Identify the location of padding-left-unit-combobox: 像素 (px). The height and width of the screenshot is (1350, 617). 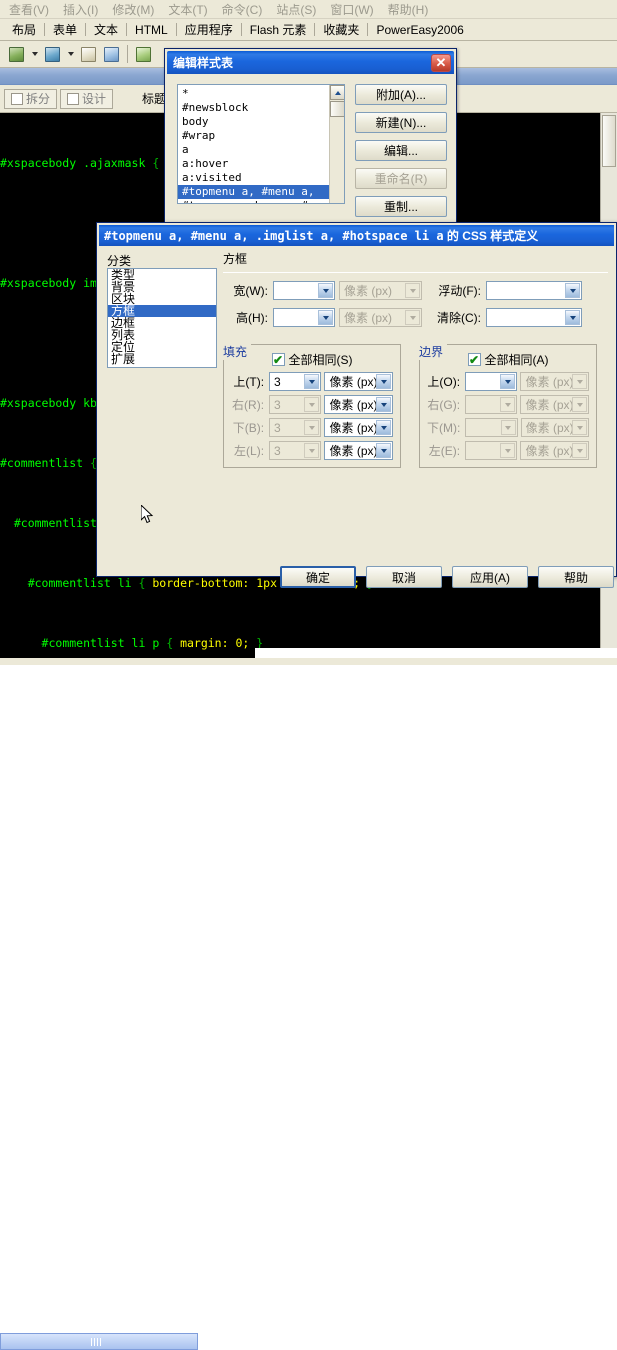
(358, 450).